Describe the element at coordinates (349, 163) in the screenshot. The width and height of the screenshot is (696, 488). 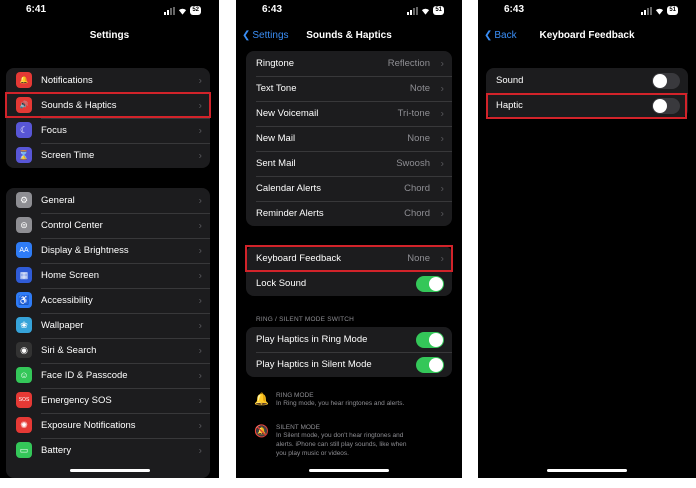
I see `tone-row-sent-mail: Sent Mail Swoosh ›` at that location.